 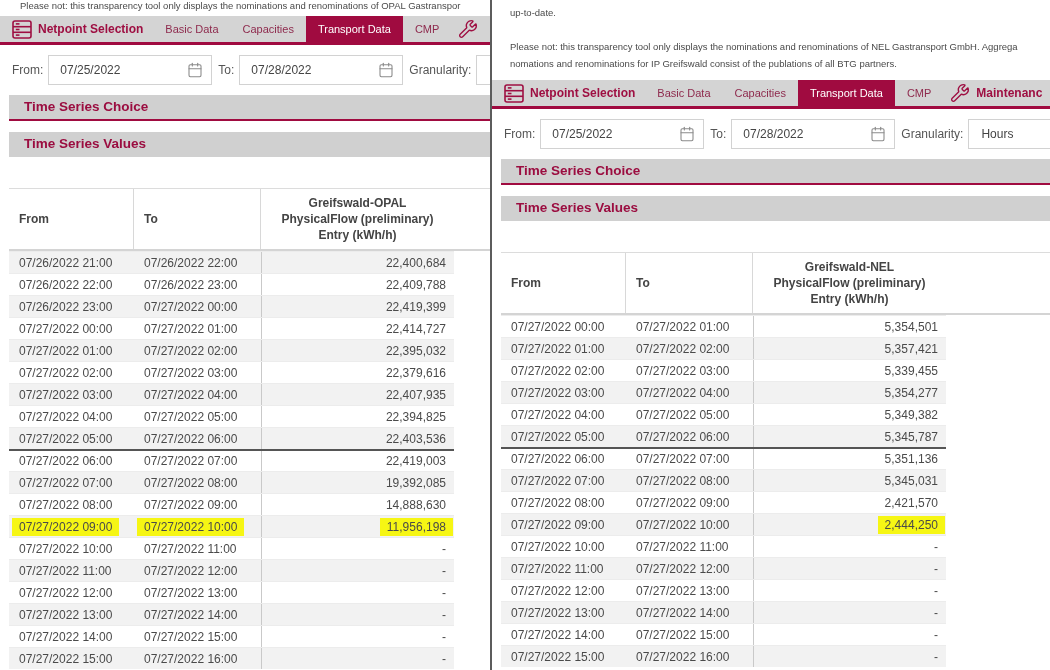 I want to click on table-cell-text: 22,419,003, so click(x=415, y=461).